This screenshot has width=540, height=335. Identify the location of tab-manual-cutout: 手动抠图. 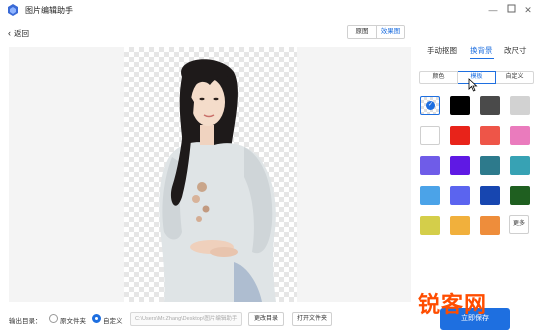
(442, 50).